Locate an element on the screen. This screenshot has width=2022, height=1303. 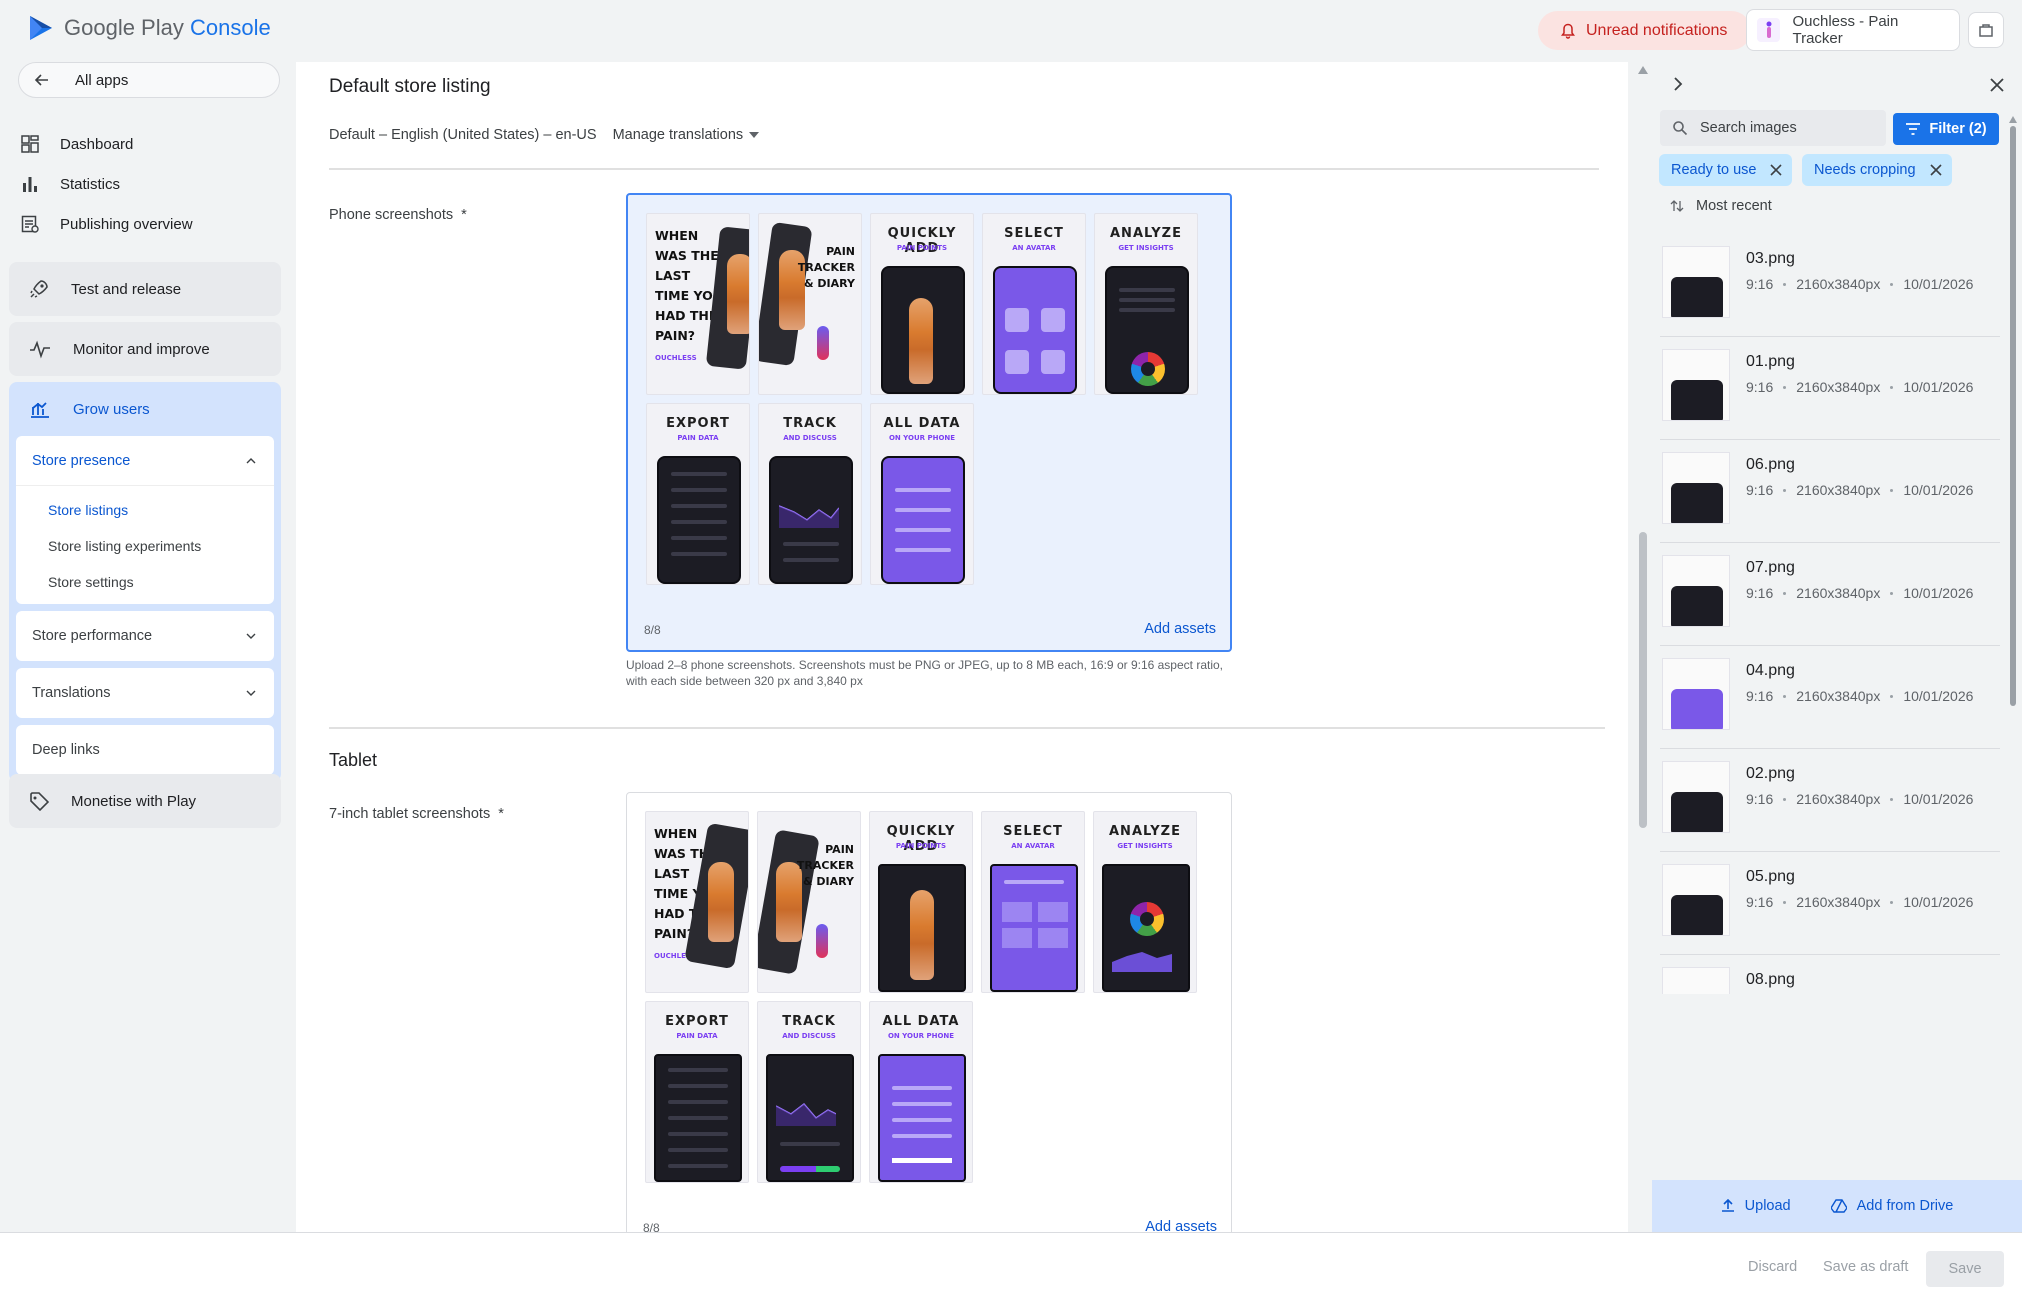
divider is located at coordinates (967, 728).